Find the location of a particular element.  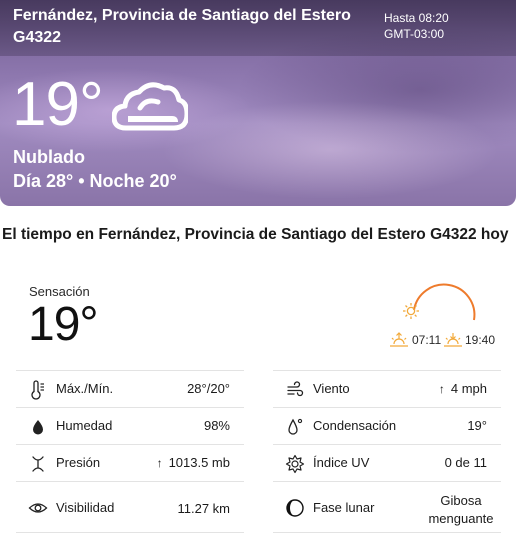

wind-direction-arrow: ↑ is located at coordinates (441, 389).